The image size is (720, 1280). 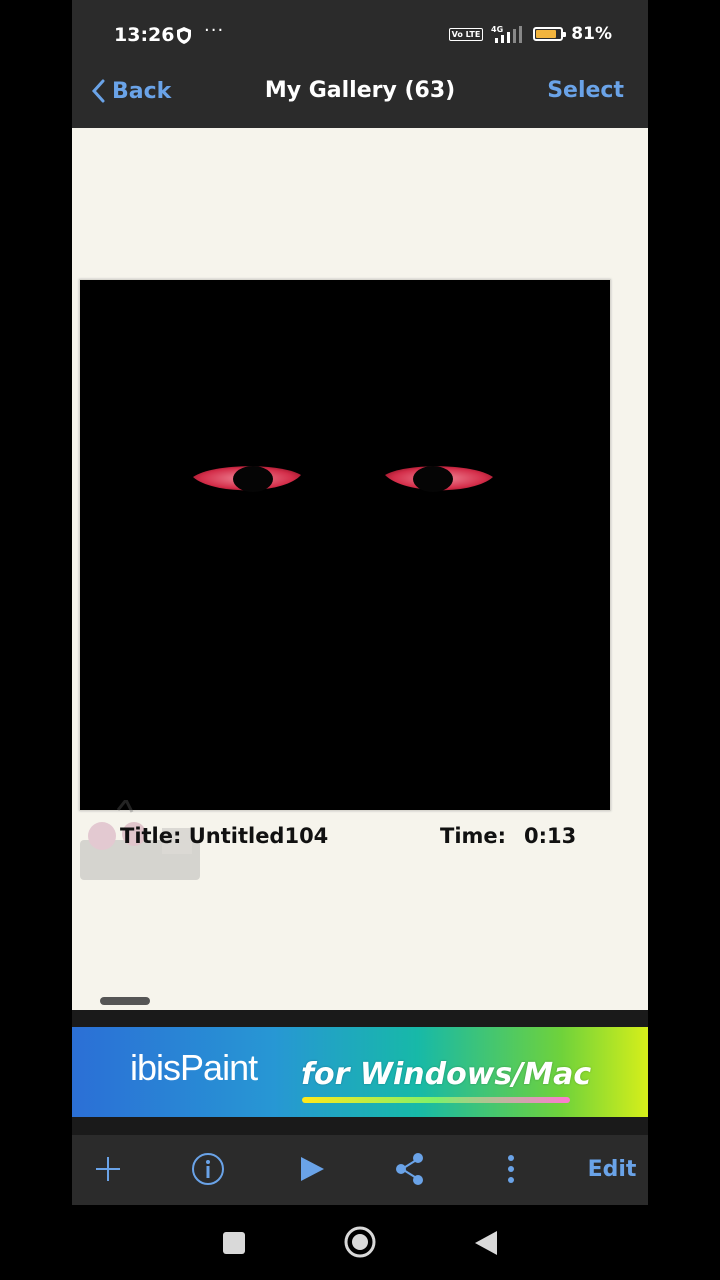 What do you see at coordinates (224, 836) in the screenshot?
I see `artwork-title: Title: Untitled104` at bounding box center [224, 836].